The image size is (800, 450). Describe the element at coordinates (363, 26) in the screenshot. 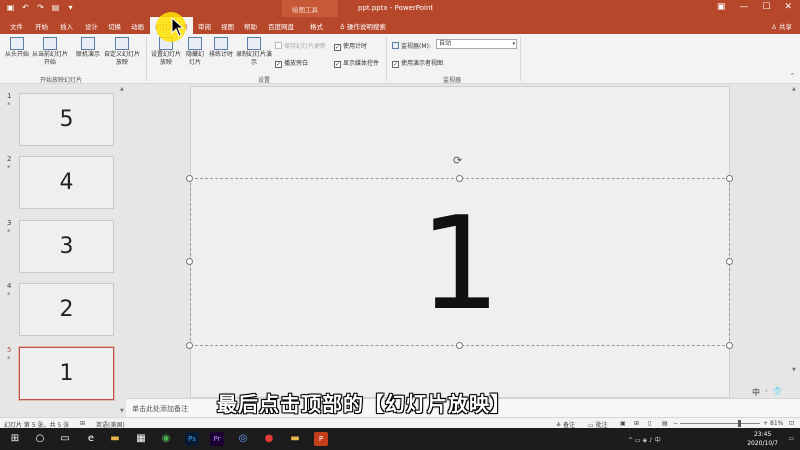

I see `tell-me-search: ♁ 操作说明搜索` at that location.